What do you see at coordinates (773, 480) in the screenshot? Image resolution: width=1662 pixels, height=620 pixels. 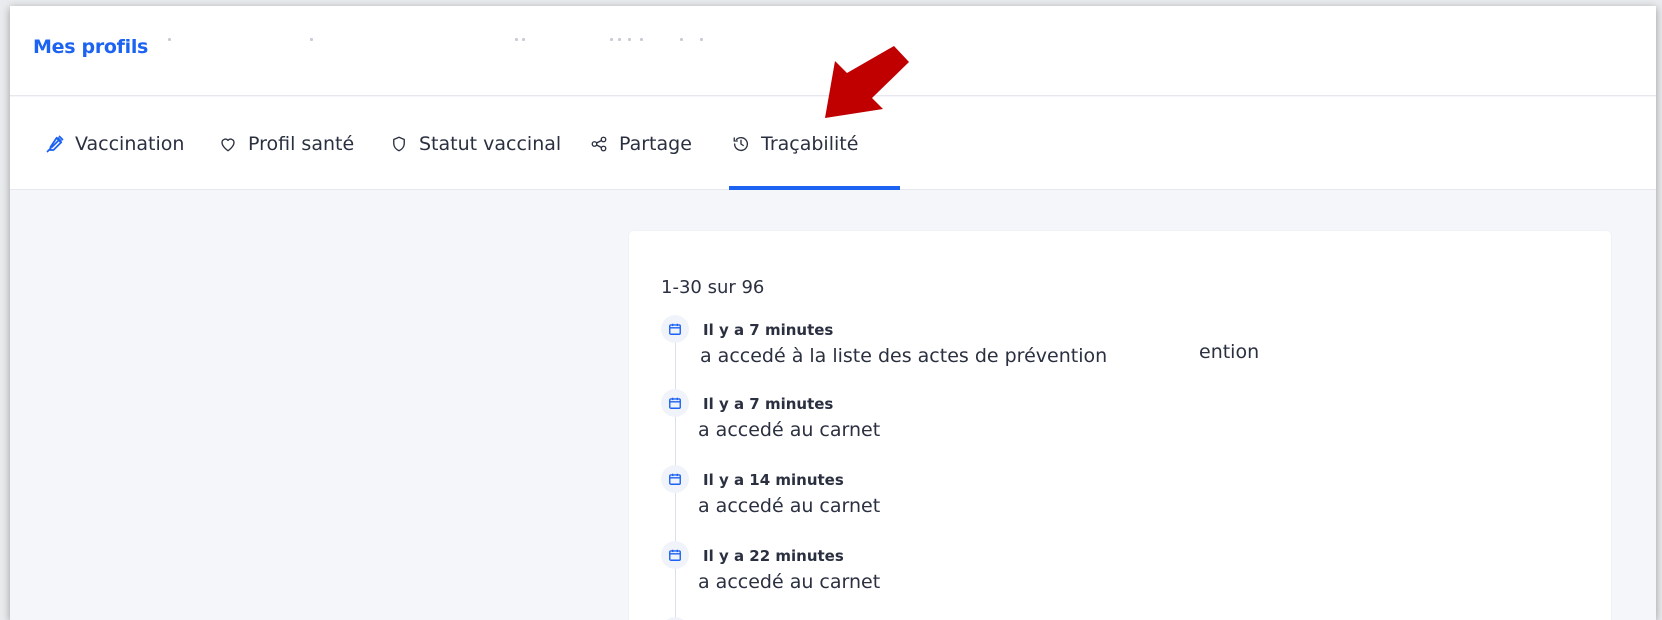 I see `entry-time: Il y a 14 minutes` at bounding box center [773, 480].